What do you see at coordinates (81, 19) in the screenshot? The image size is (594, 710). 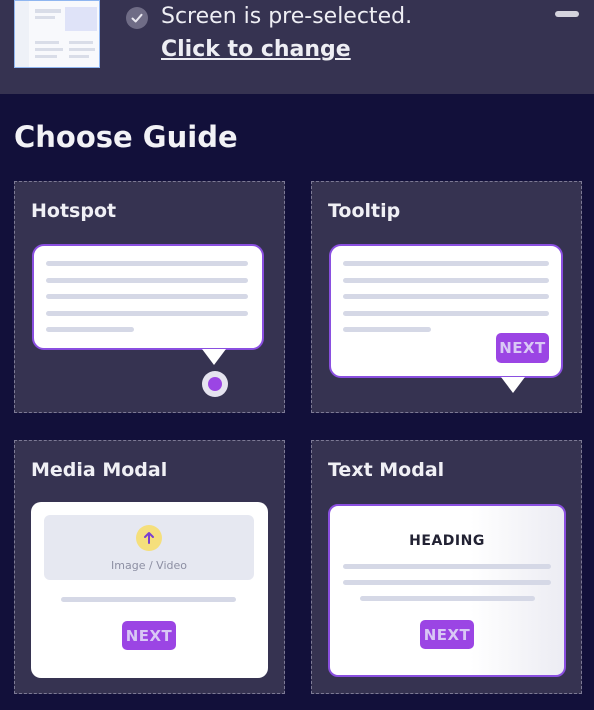 I see `thumbnail-chart` at bounding box center [81, 19].